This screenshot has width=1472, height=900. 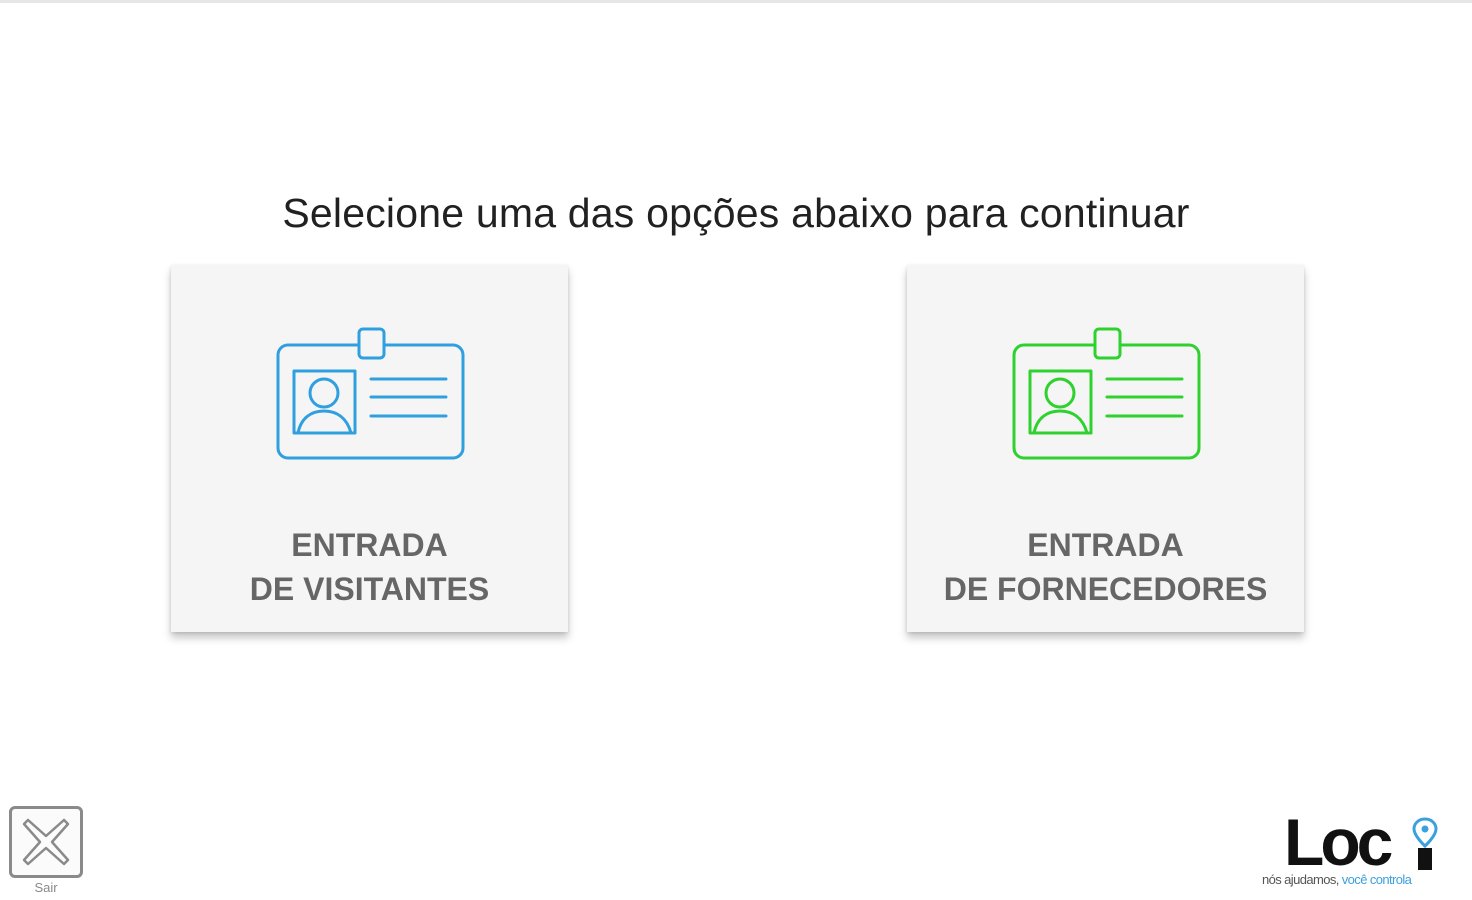 What do you see at coordinates (1337, 879) in the screenshot?
I see `logo-tagline: nós ajudamos, você controla` at bounding box center [1337, 879].